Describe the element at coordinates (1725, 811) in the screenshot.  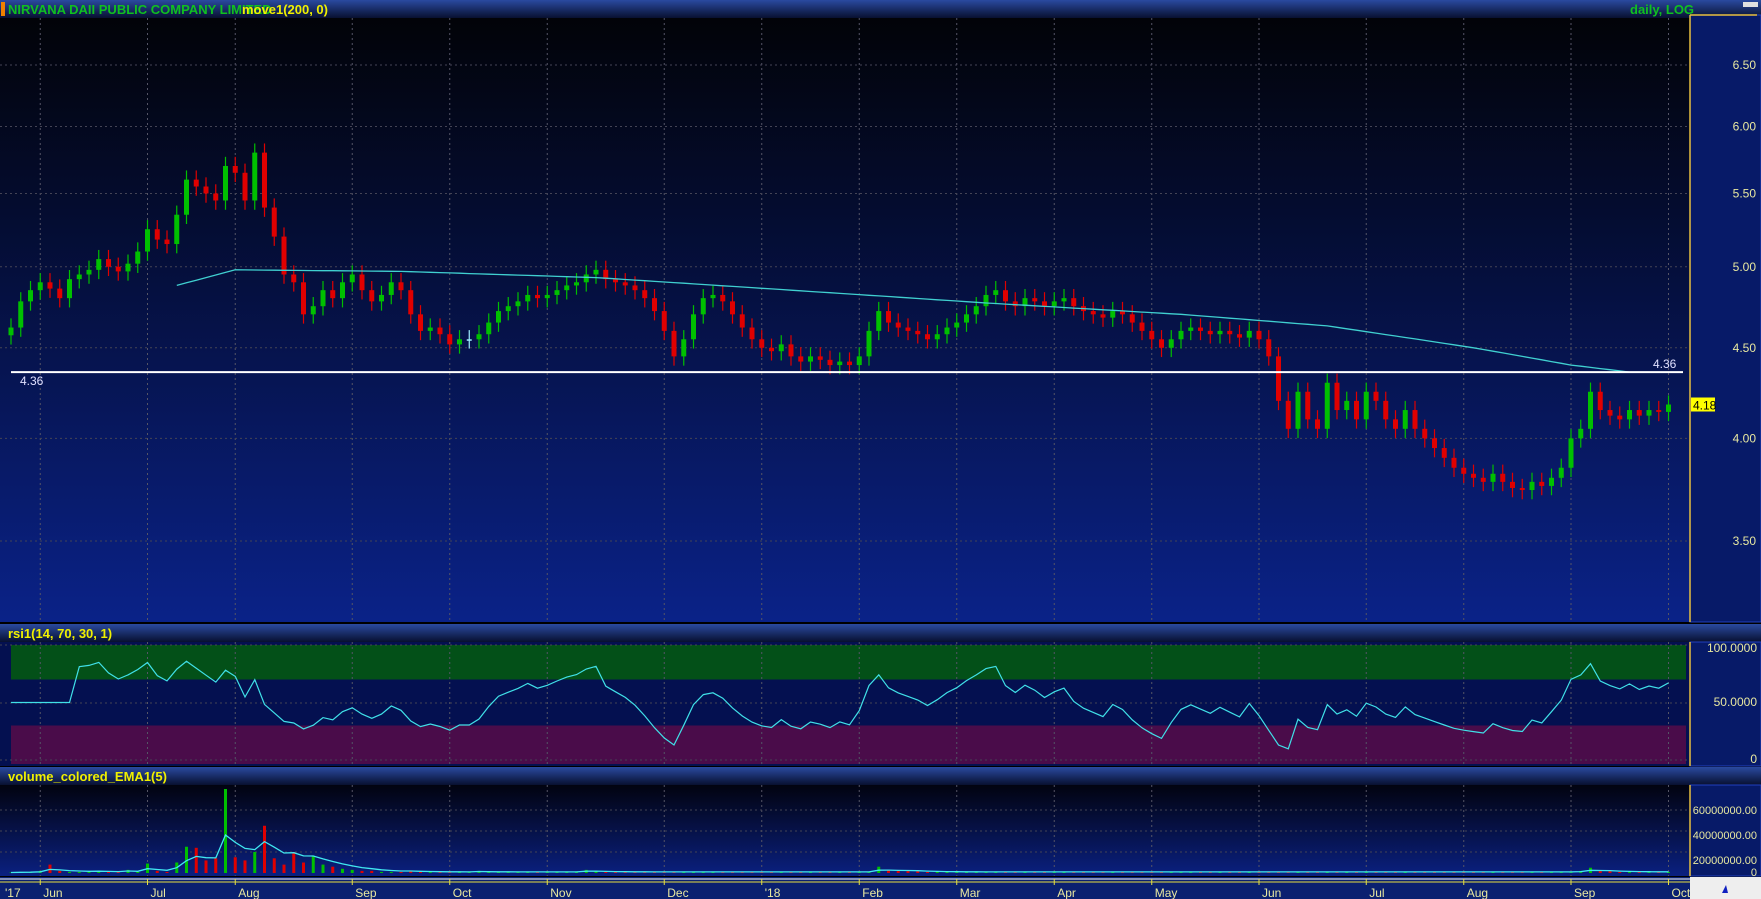
I see `vol-tick-60m: 60000000.00` at that location.